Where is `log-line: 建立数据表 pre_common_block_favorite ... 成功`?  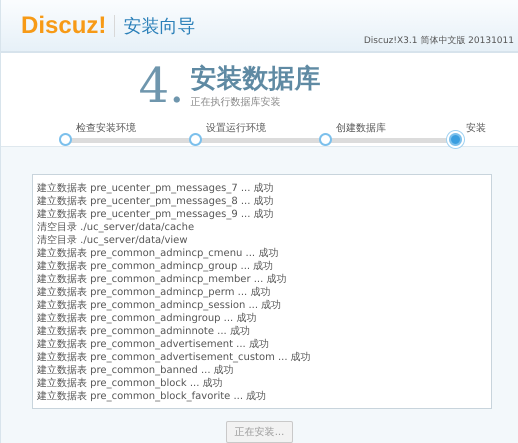 log-line: 建立数据表 pre_common_block_favorite ... 成功 is located at coordinates (152, 396).